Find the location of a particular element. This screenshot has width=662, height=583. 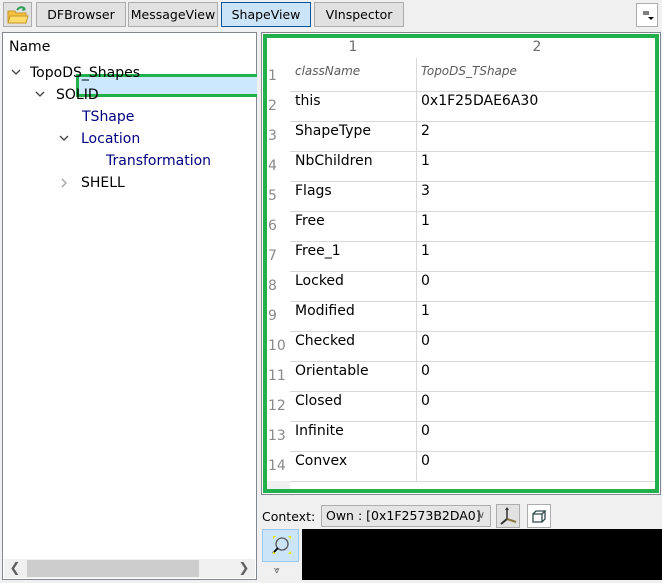

row-number: 6 is located at coordinates (279, 226).